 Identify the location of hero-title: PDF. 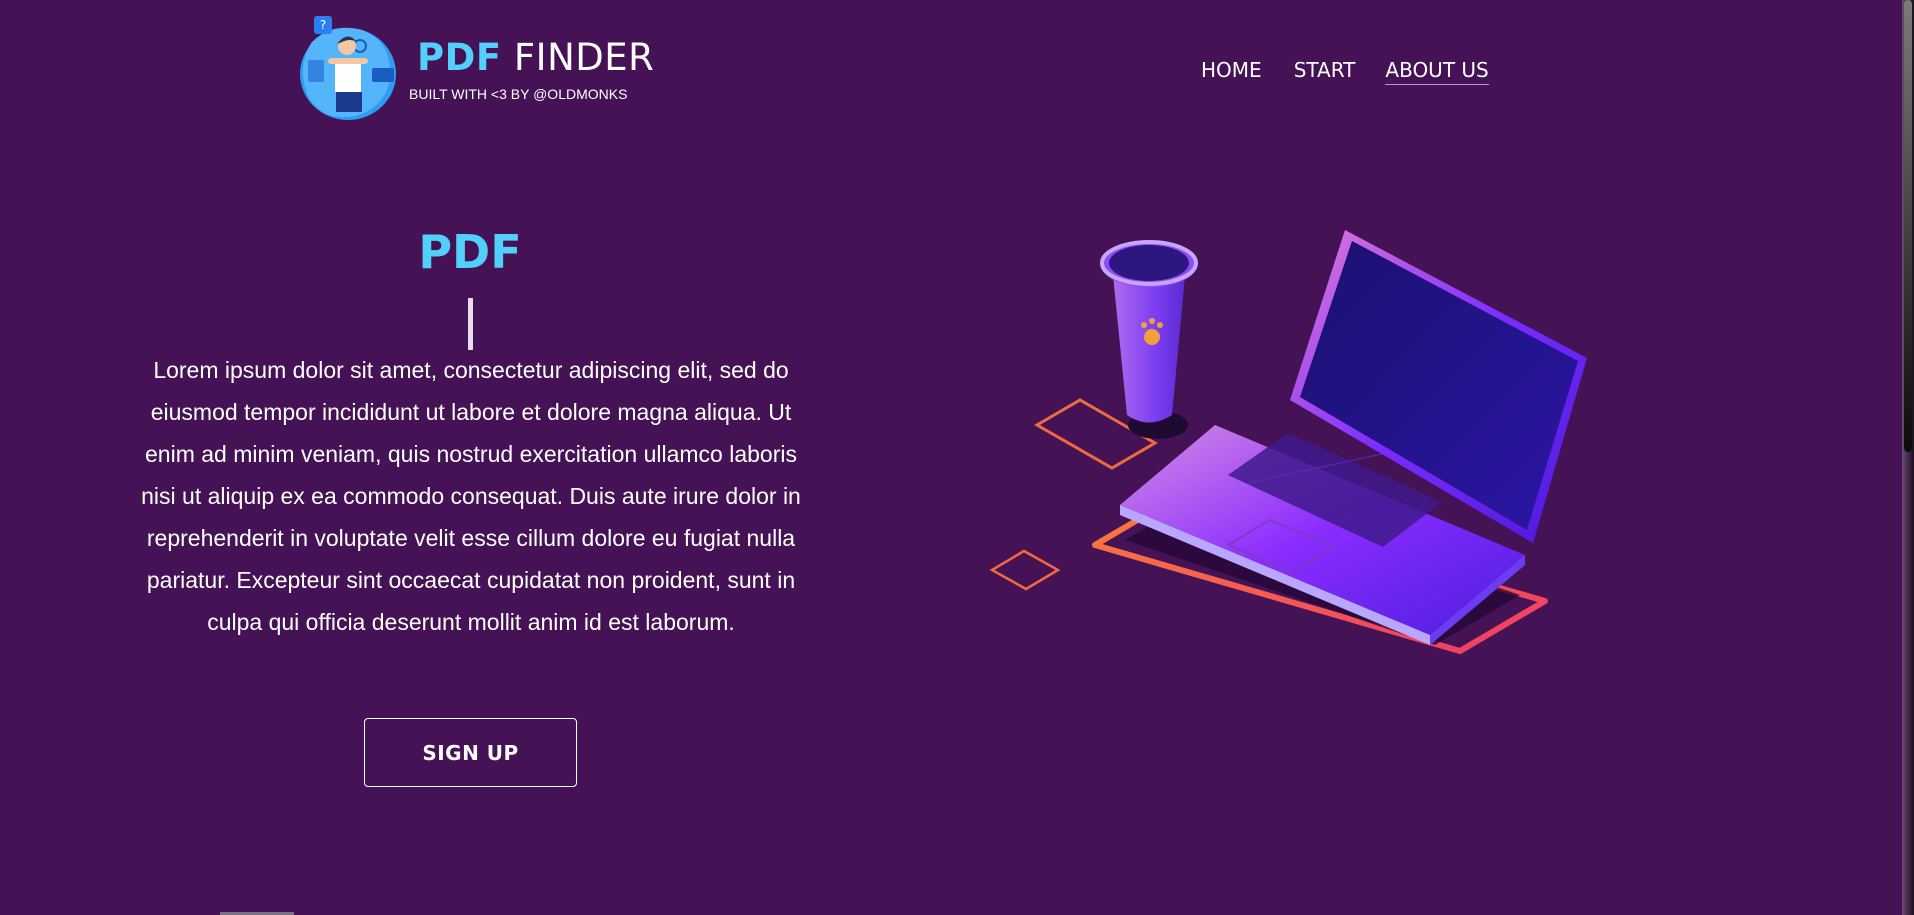
(470, 252).